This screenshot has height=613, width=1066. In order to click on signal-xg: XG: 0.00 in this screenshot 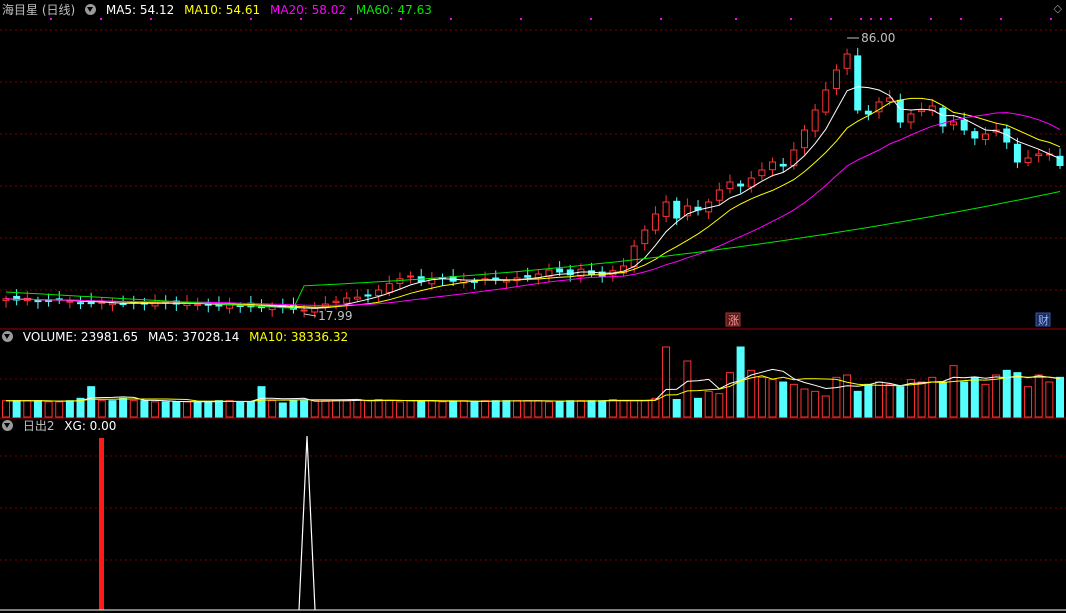, I will do `click(90, 426)`.